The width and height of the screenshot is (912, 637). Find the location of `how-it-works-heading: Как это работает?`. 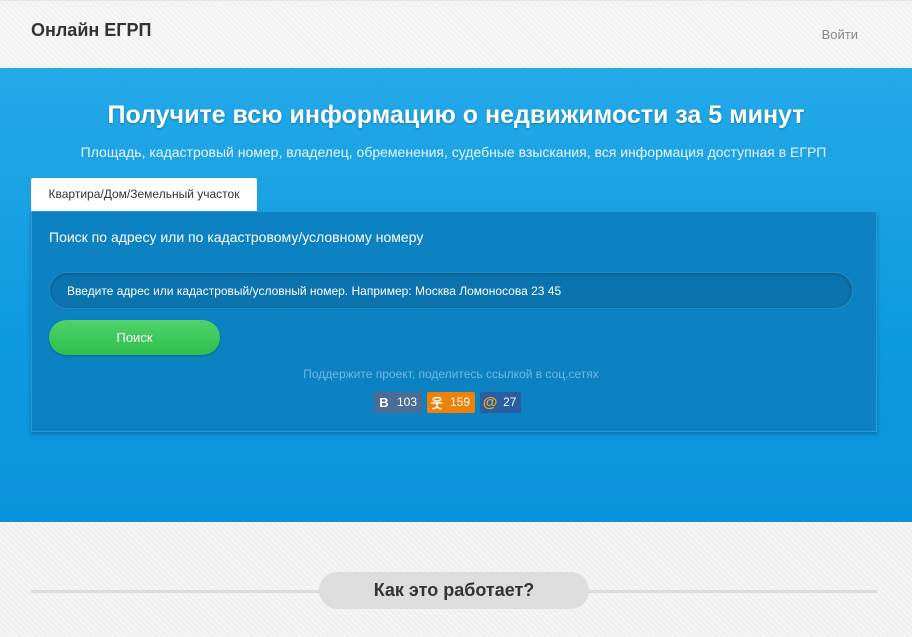

how-it-works-heading: Как это работает? is located at coordinates (454, 590).